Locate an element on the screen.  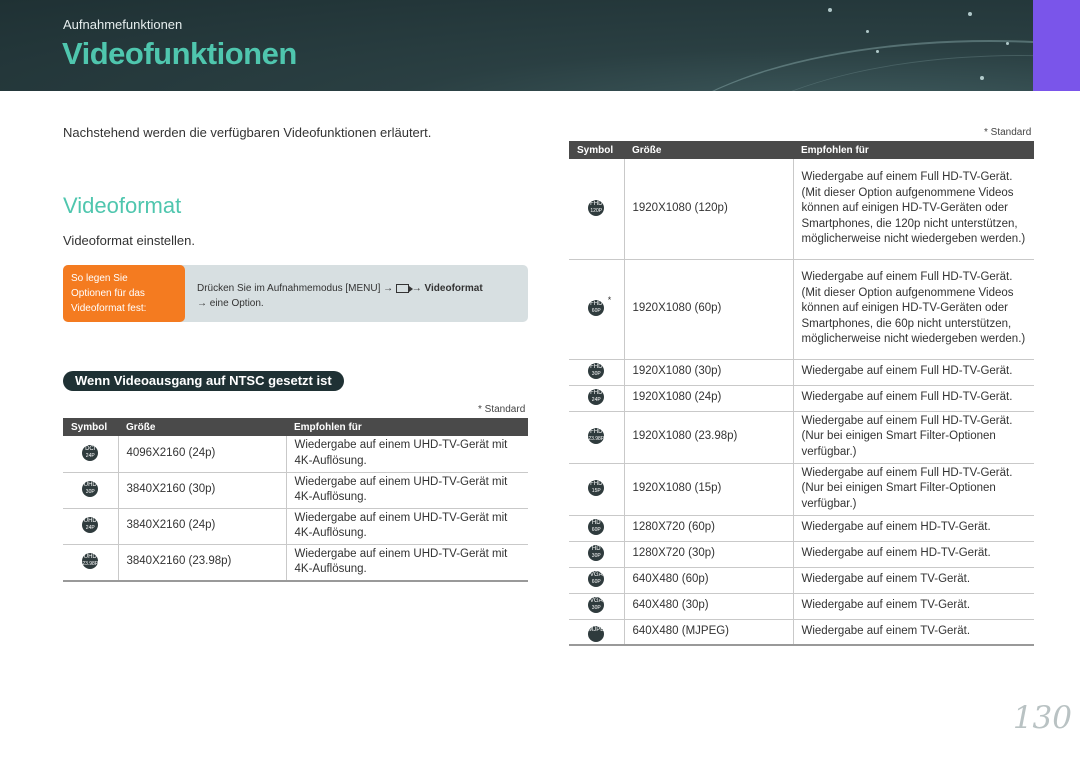
size-cell: 1280X720 (60p) is located at coordinates (709, 528).